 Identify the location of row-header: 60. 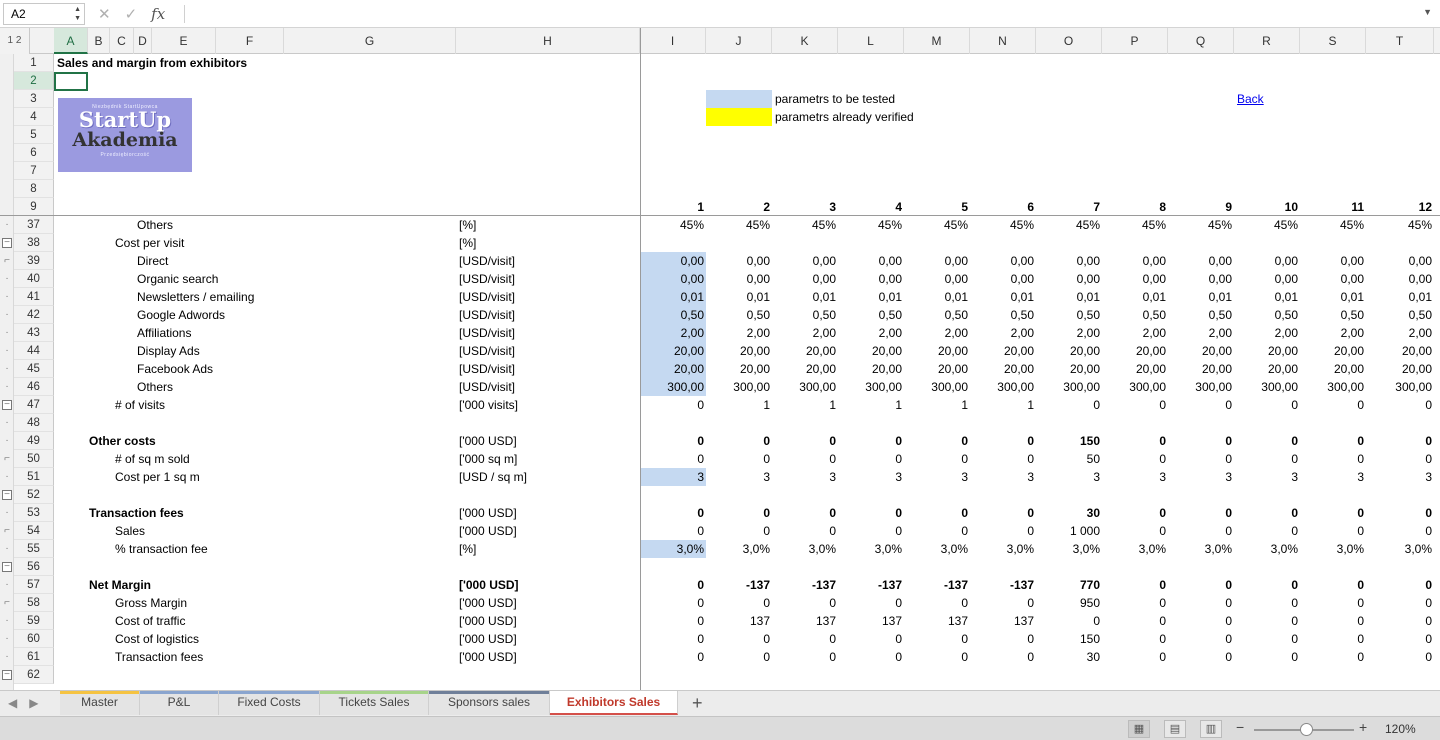
(34, 639).